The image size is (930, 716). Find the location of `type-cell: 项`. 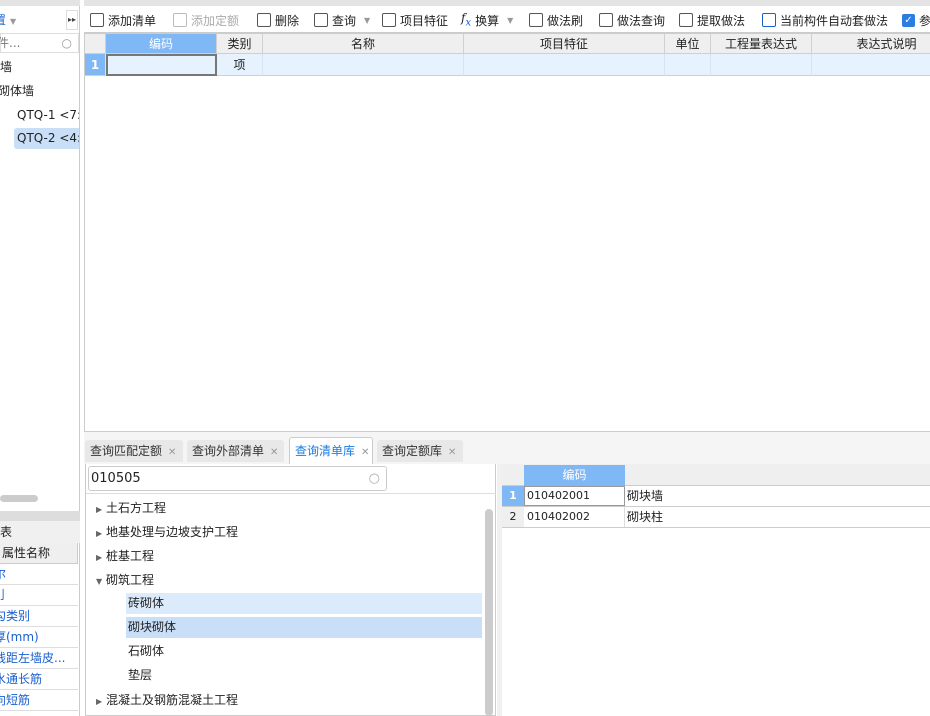

type-cell: 项 is located at coordinates (240, 65).